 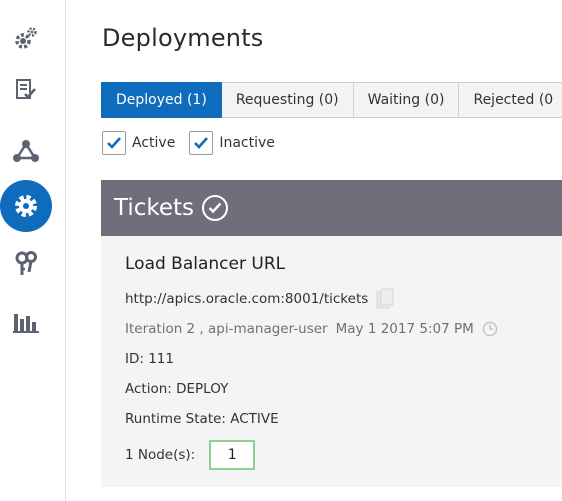 What do you see at coordinates (247, 143) in the screenshot?
I see `inactive-label: Inactive` at bounding box center [247, 143].